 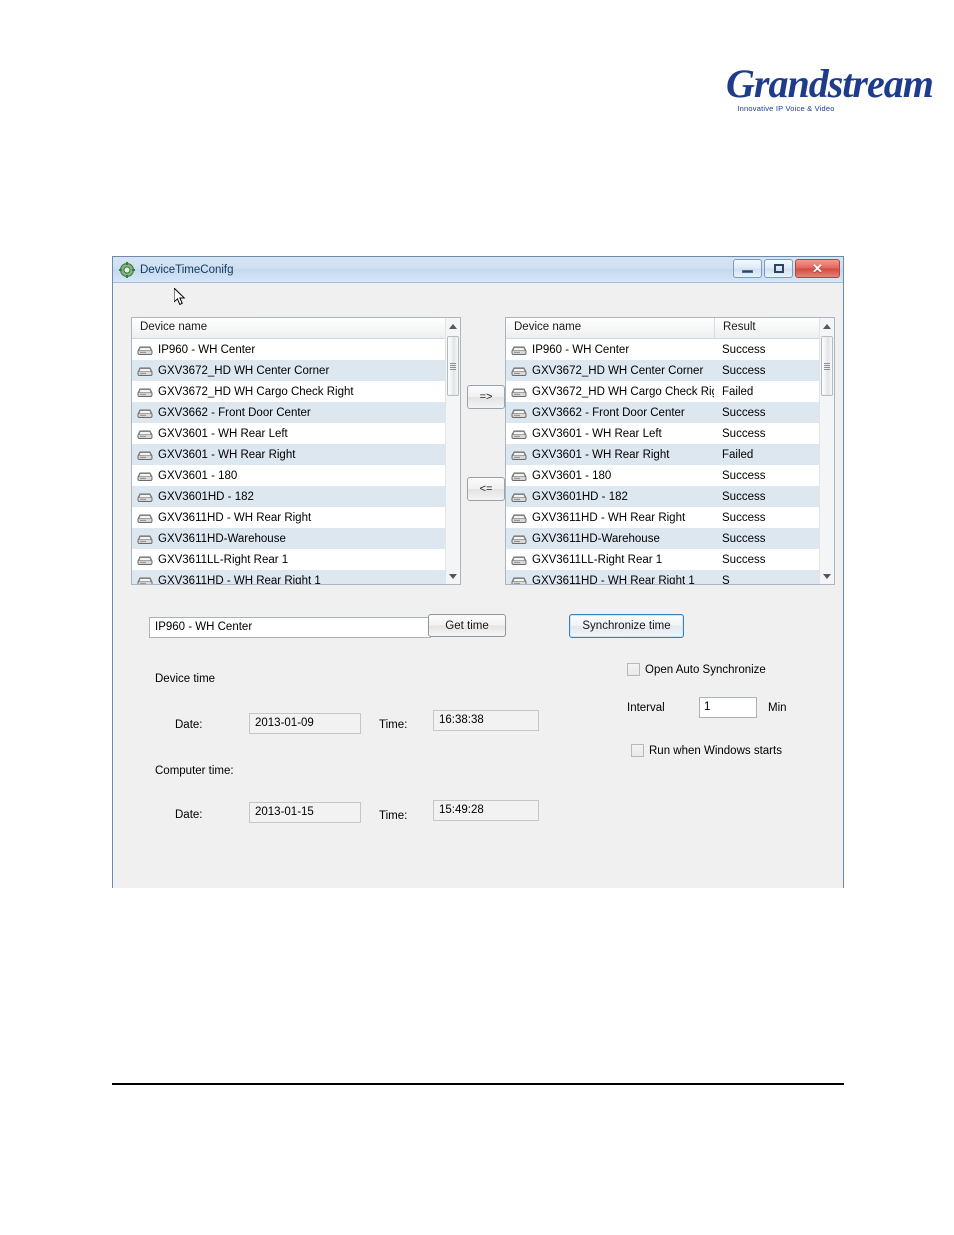 I want to click on device-name-text: GXV3672_HD WH Cargo Check Right, so click(x=623, y=391).